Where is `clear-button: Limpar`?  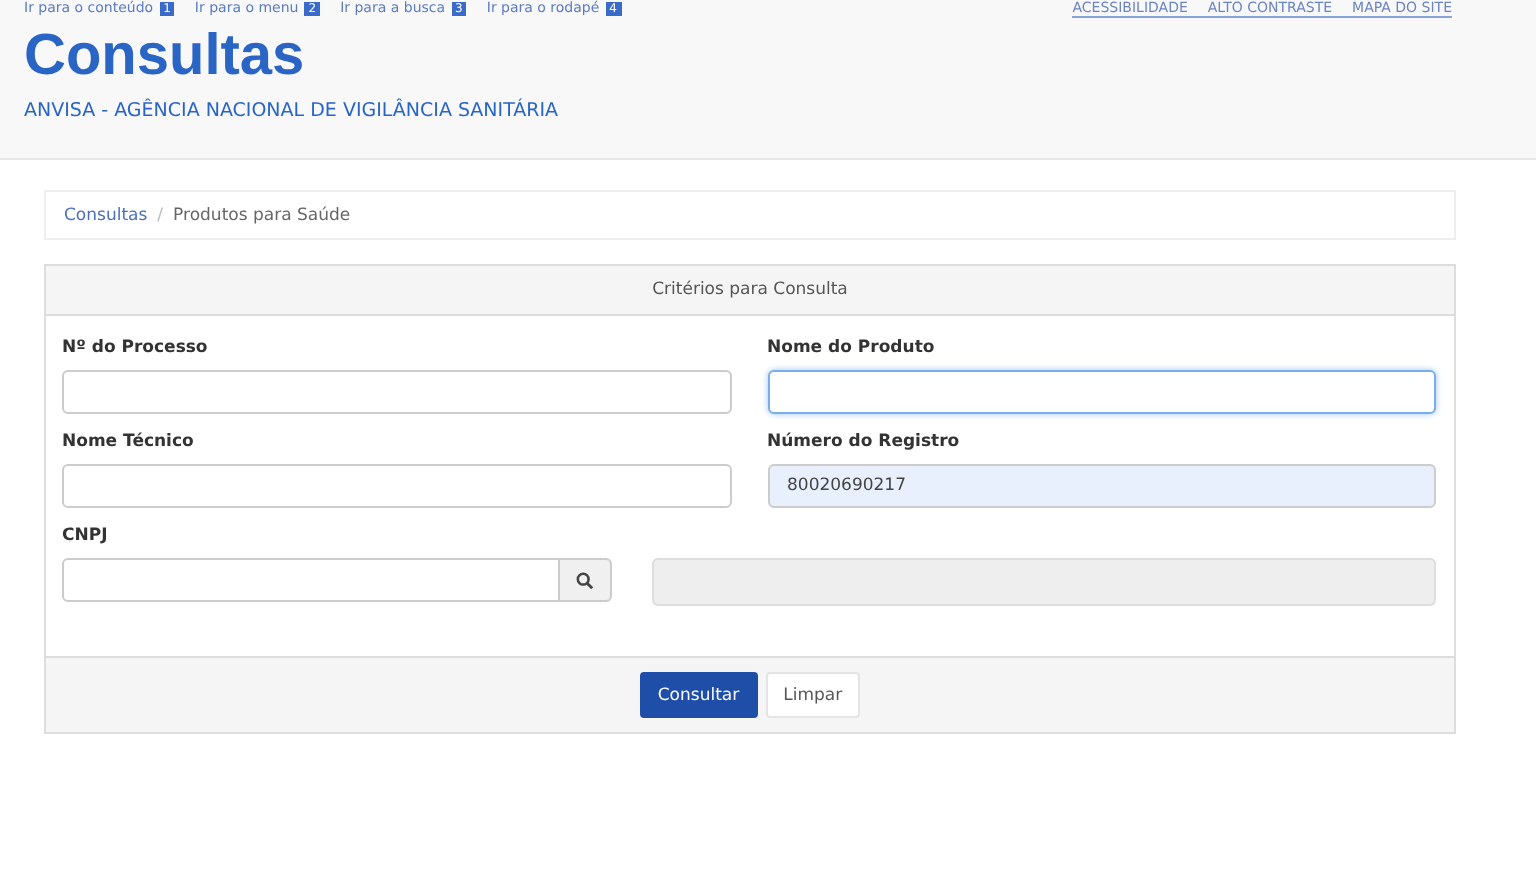
clear-button: Limpar is located at coordinates (813, 695).